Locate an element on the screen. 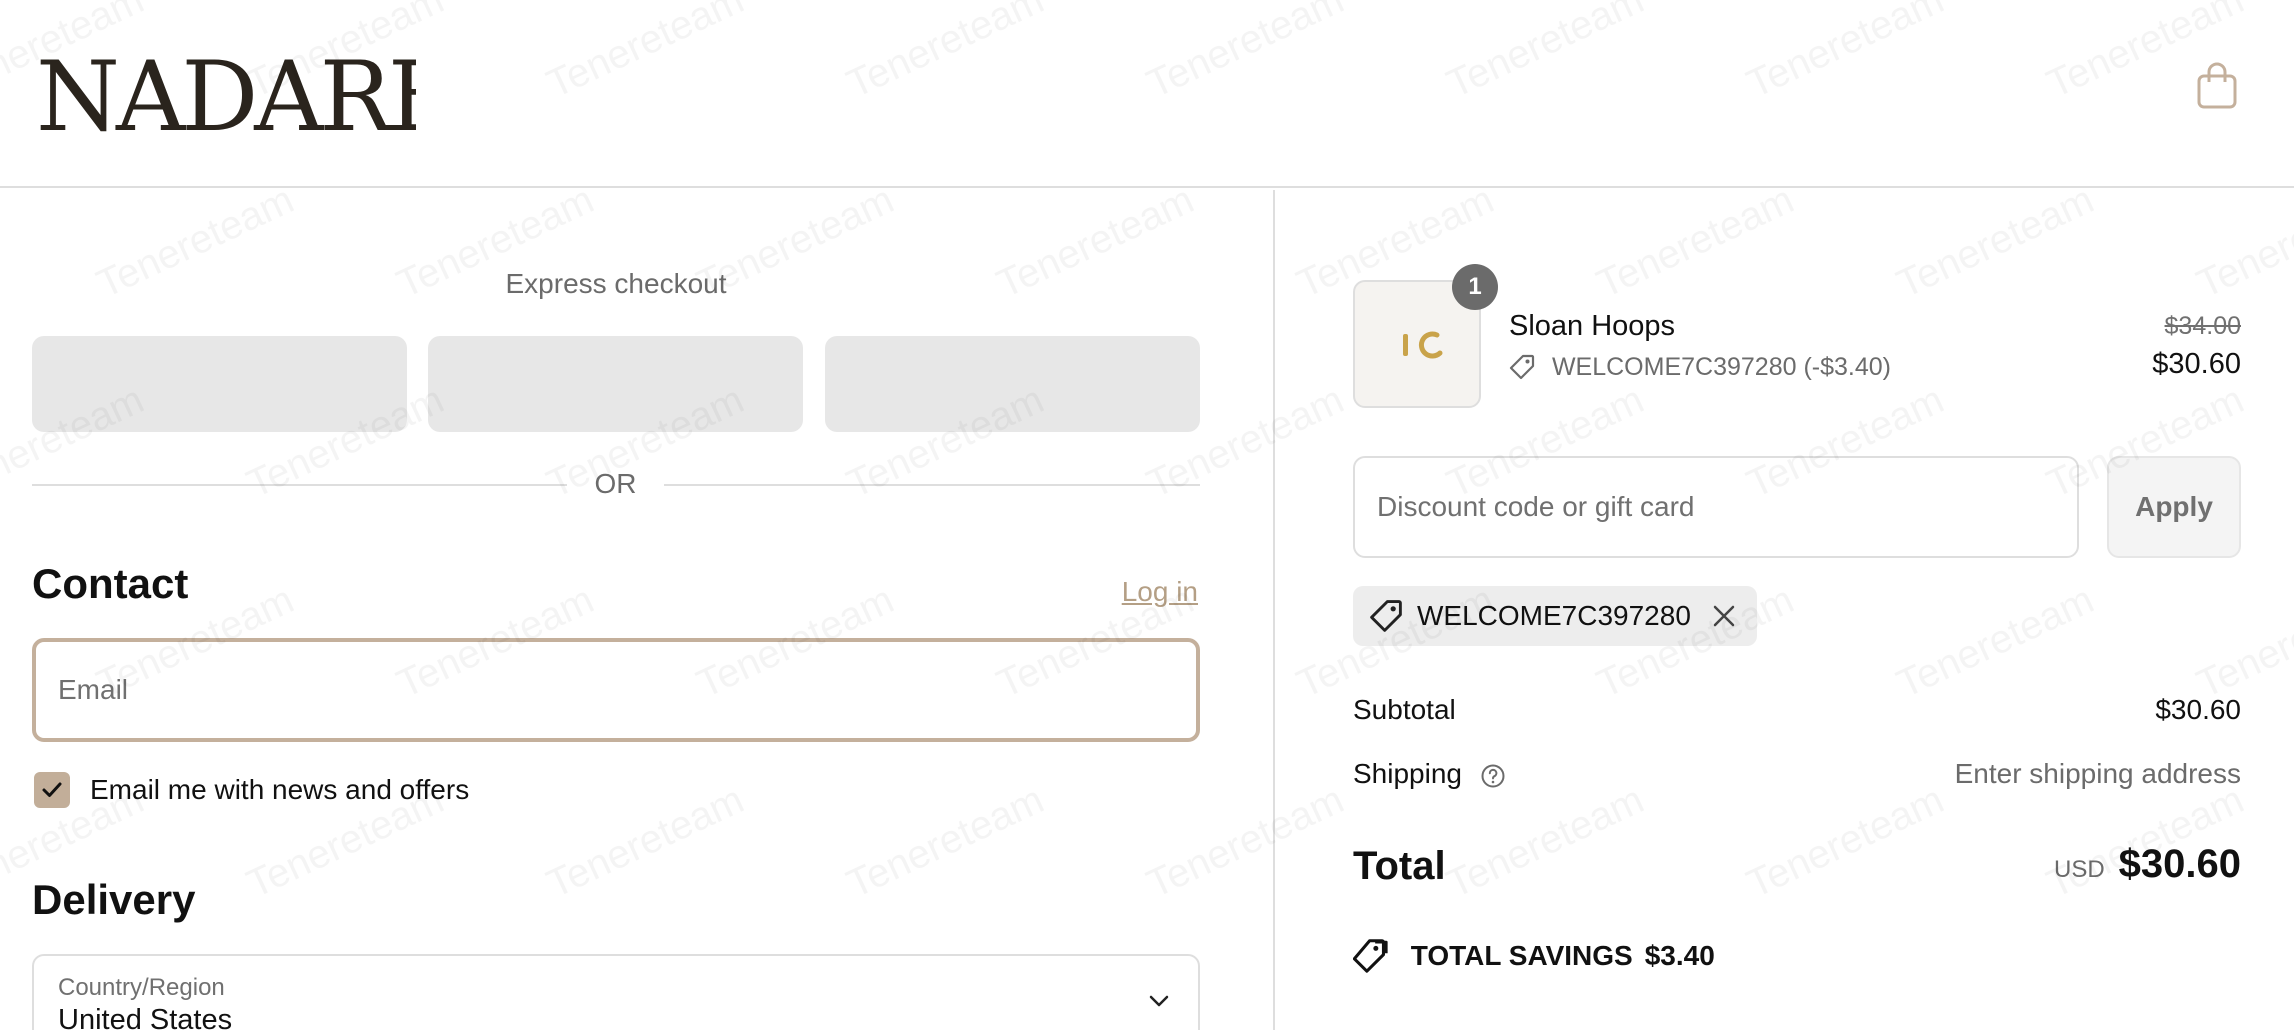 Image resolution: width=2294 pixels, height=1030 pixels. original-price: $34.00 is located at coordinates (2202, 326).